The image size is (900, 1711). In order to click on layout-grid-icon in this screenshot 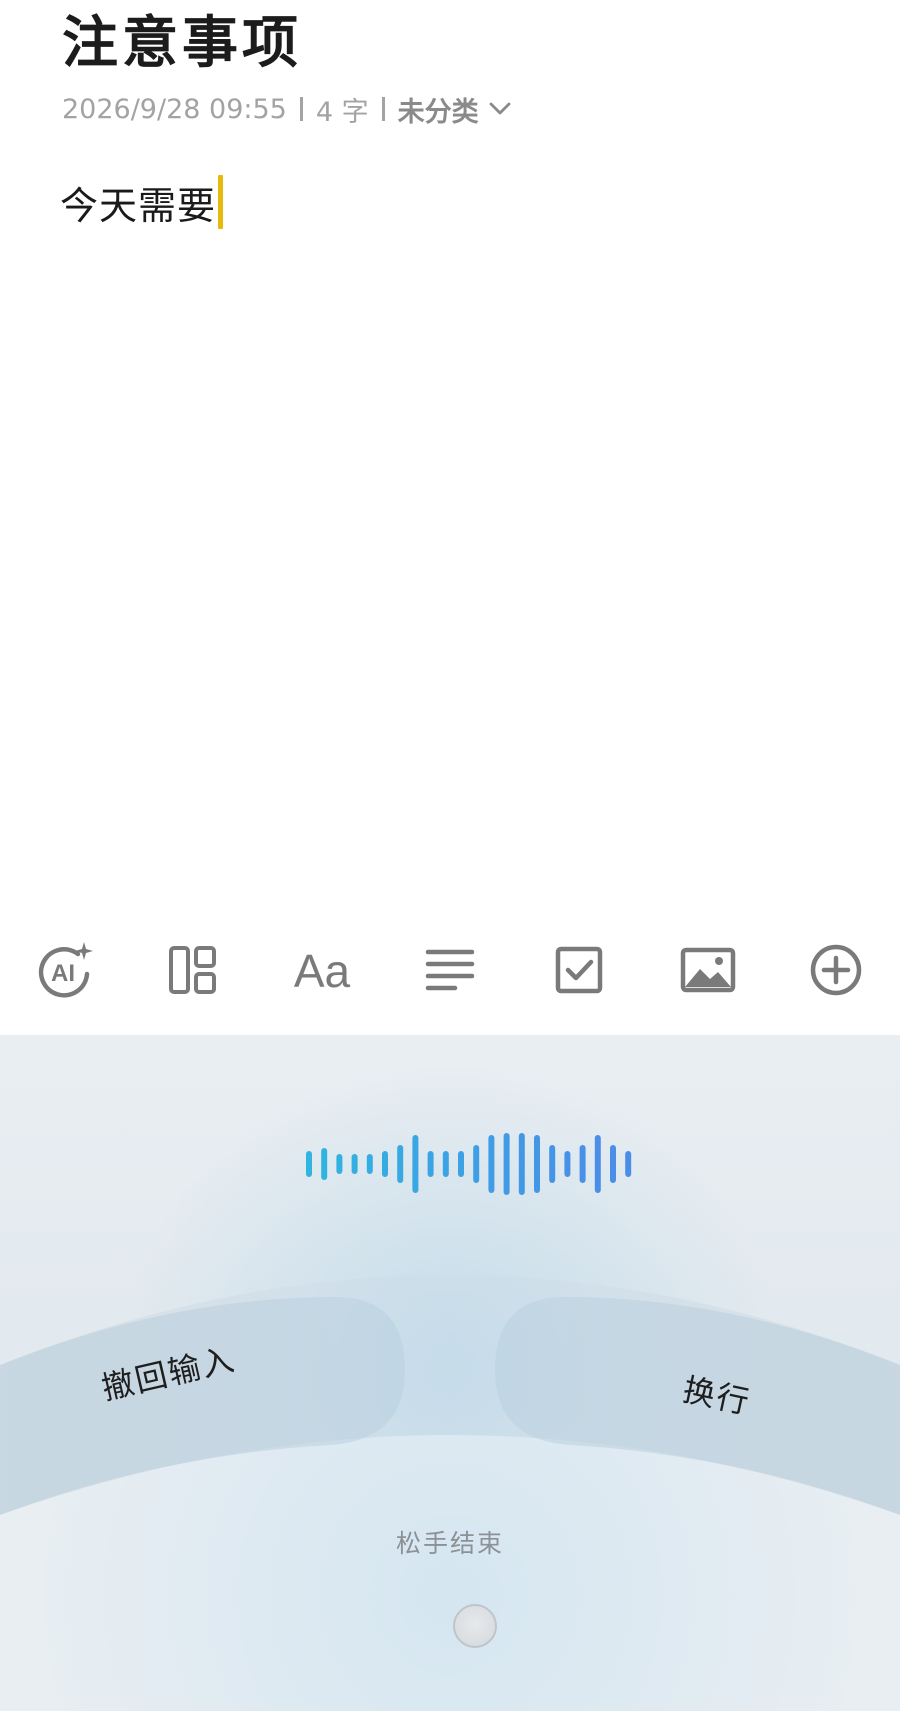, I will do `click(192, 970)`.